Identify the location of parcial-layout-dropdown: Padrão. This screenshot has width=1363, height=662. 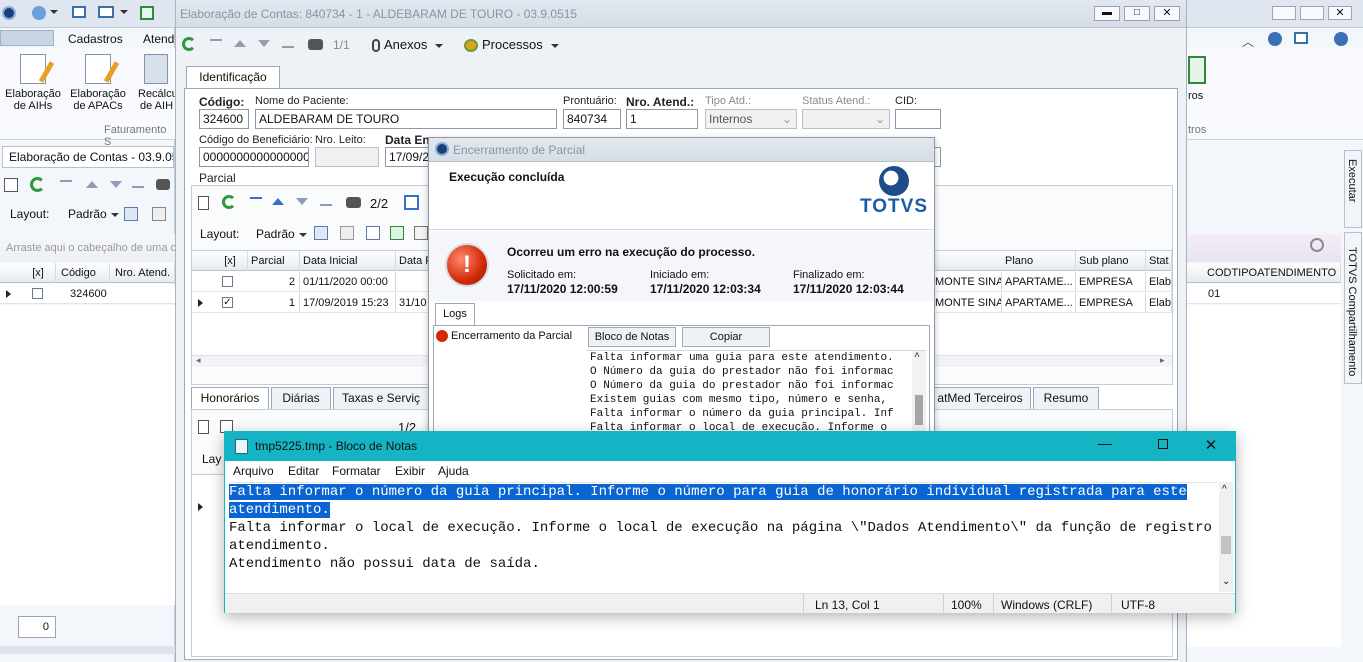
(281, 234).